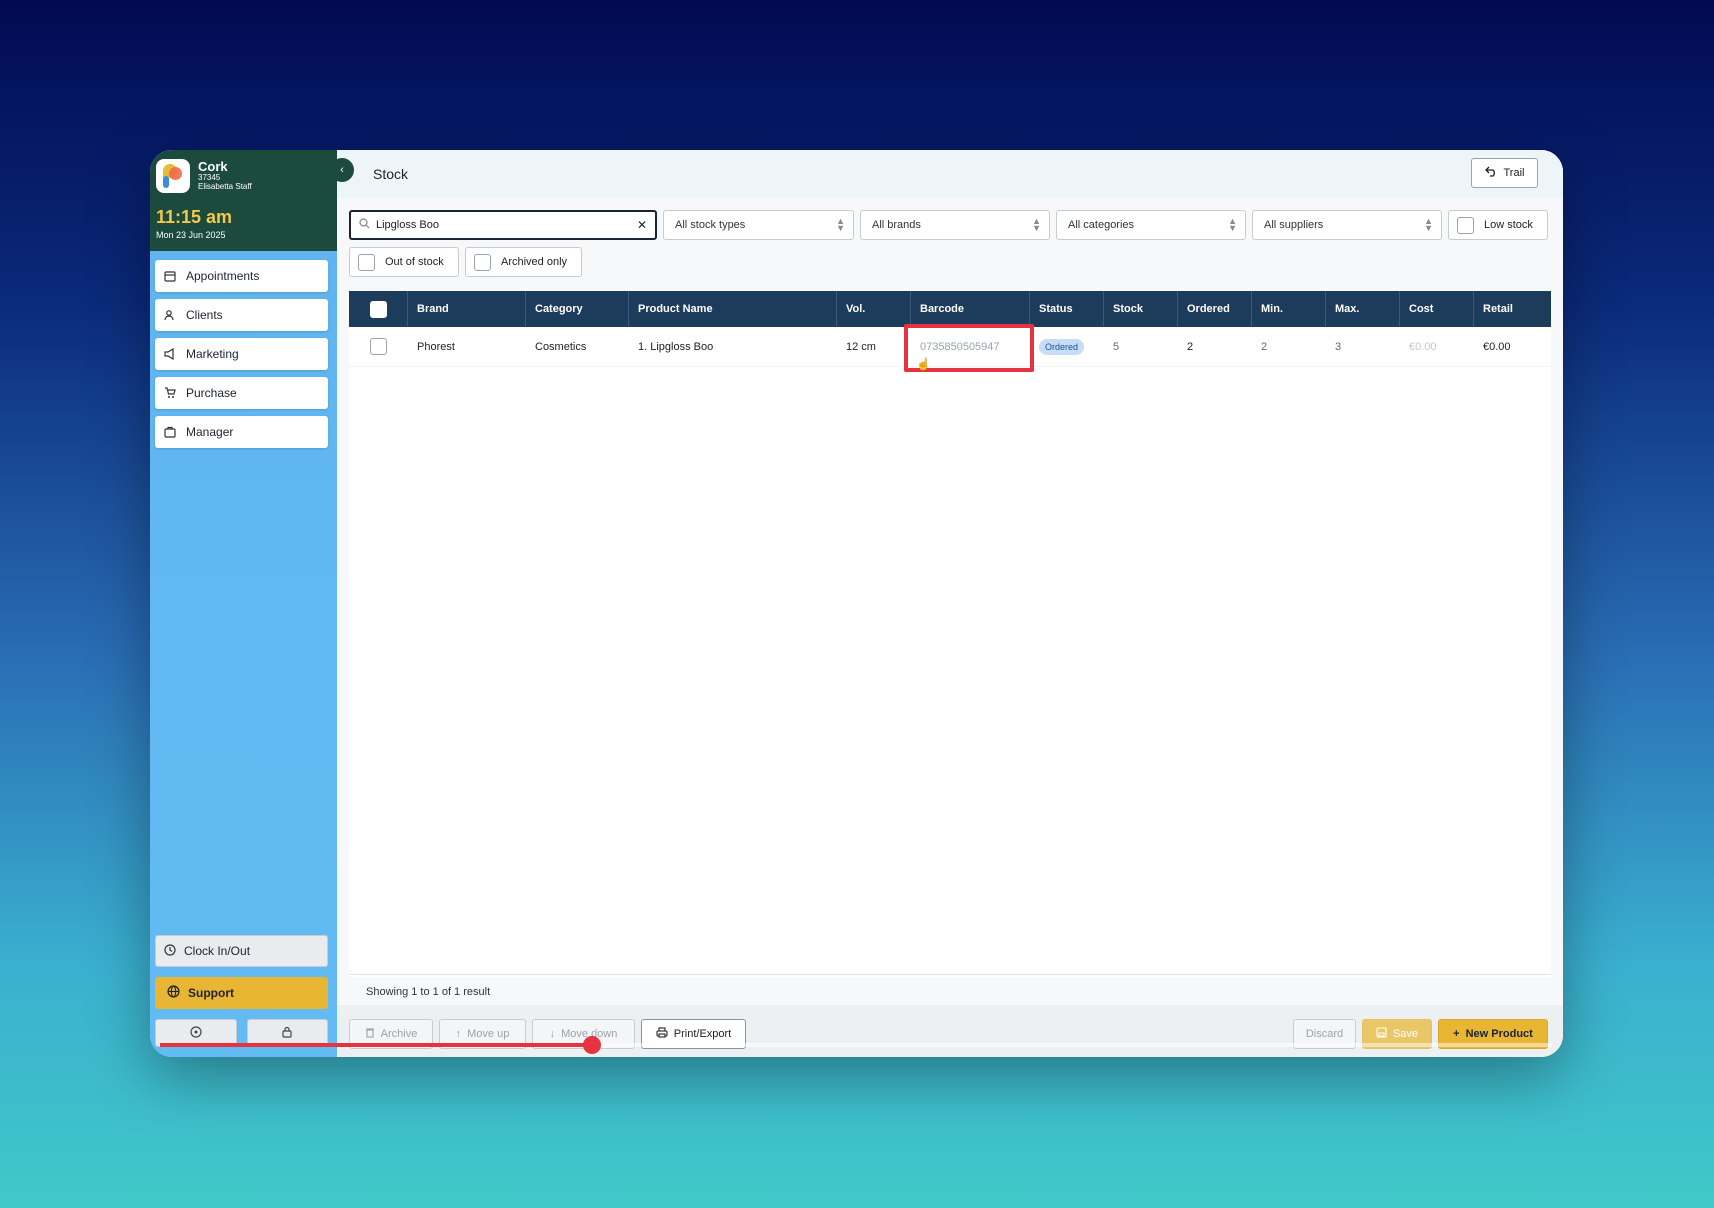  I want to click on suppliers-select: All suppliers ▲ ▼, so click(1347, 225).